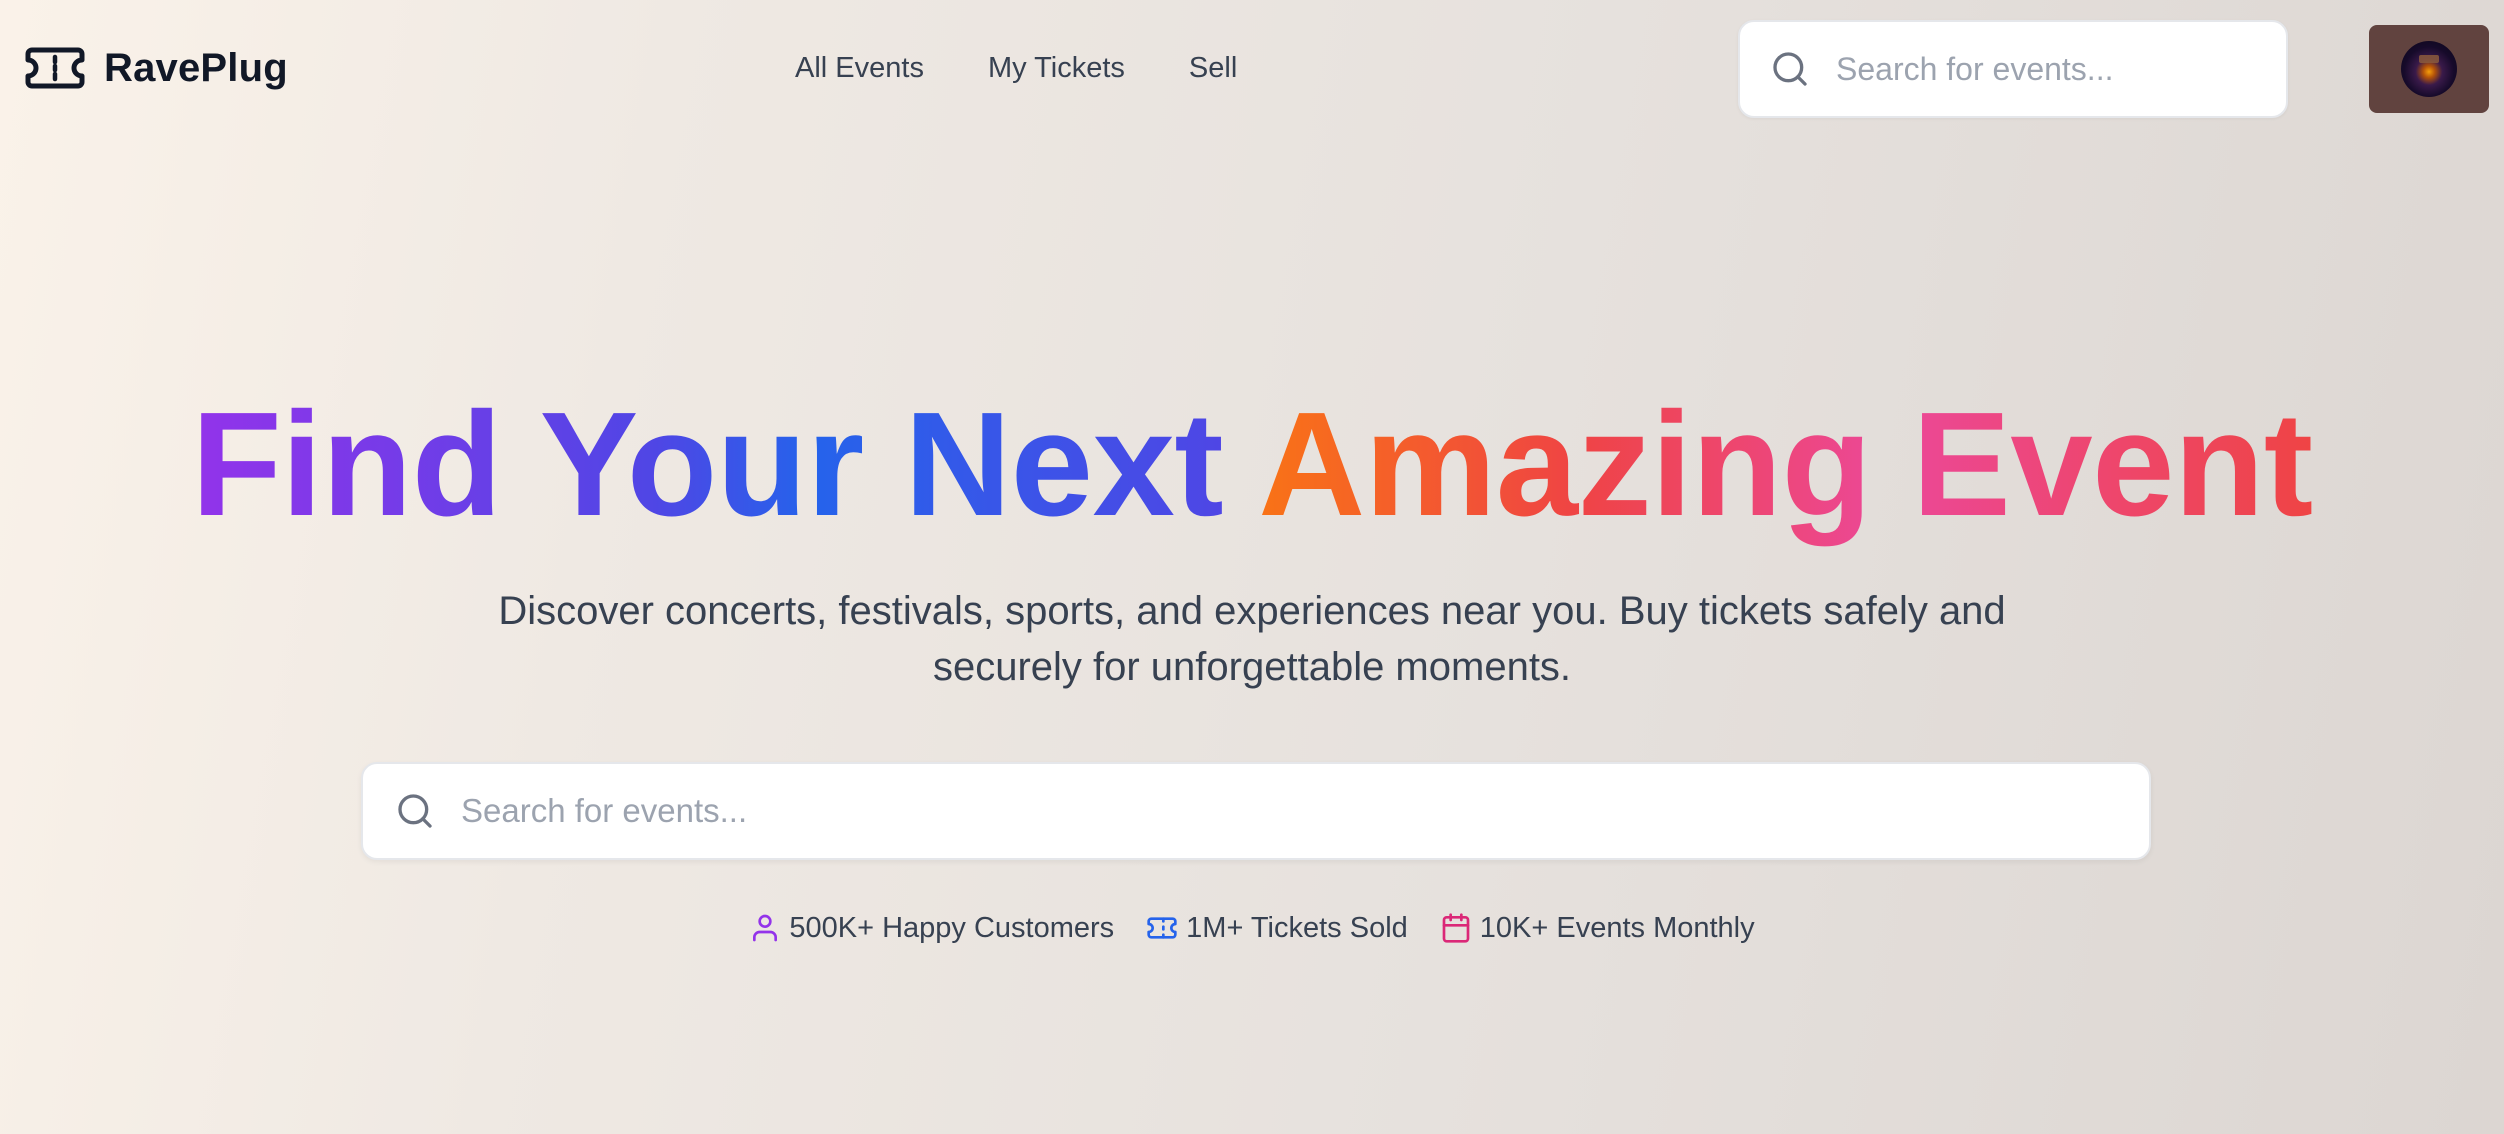 This screenshot has width=2504, height=1134. Describe the element at coordinates (1252, 68) in the screenshot. I see `top-navbar: RavePlug All Events My Tickets Sell` at that location.